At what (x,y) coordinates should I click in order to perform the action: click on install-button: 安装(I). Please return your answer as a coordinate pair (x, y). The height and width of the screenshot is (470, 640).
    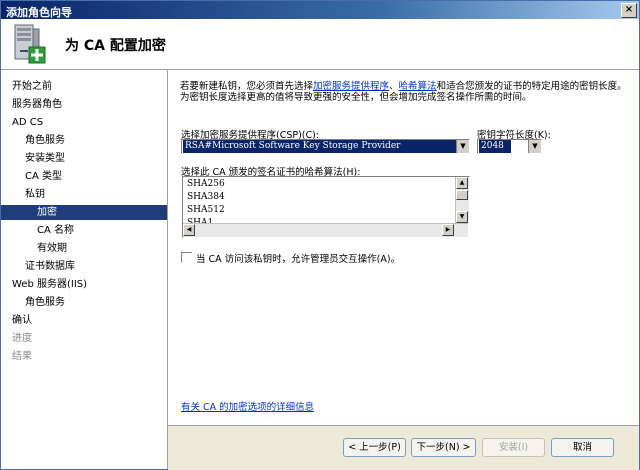
    Looking at the image, I should click on (513, 447).